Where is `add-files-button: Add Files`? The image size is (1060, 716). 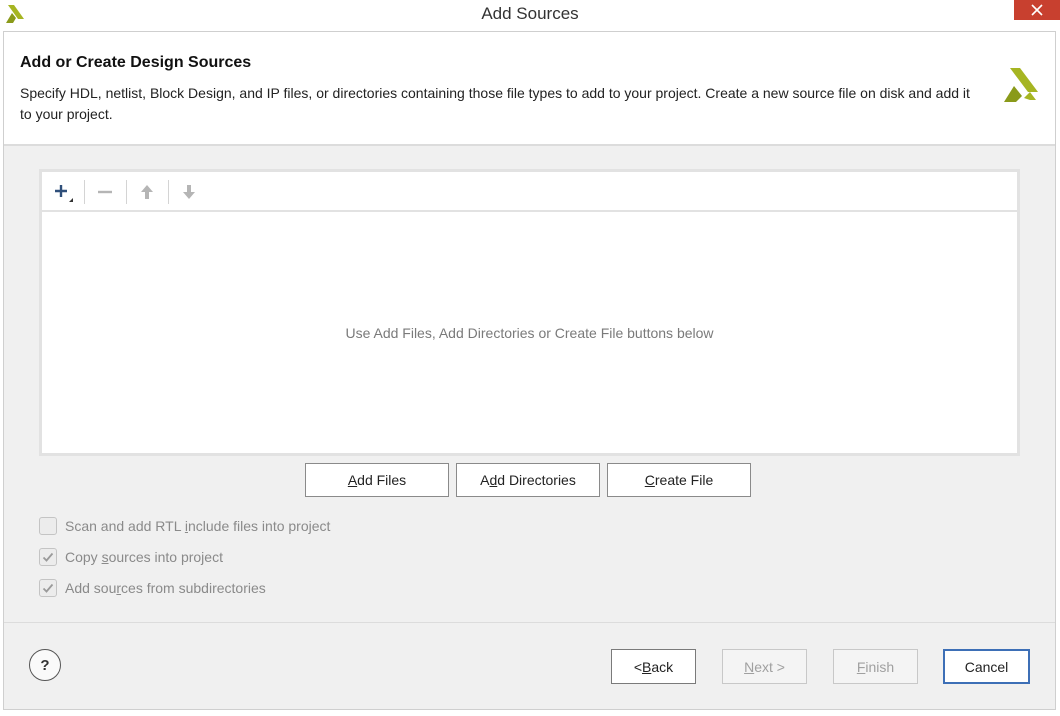
add-files-button: Add Files is located at coordinates (377, 480).